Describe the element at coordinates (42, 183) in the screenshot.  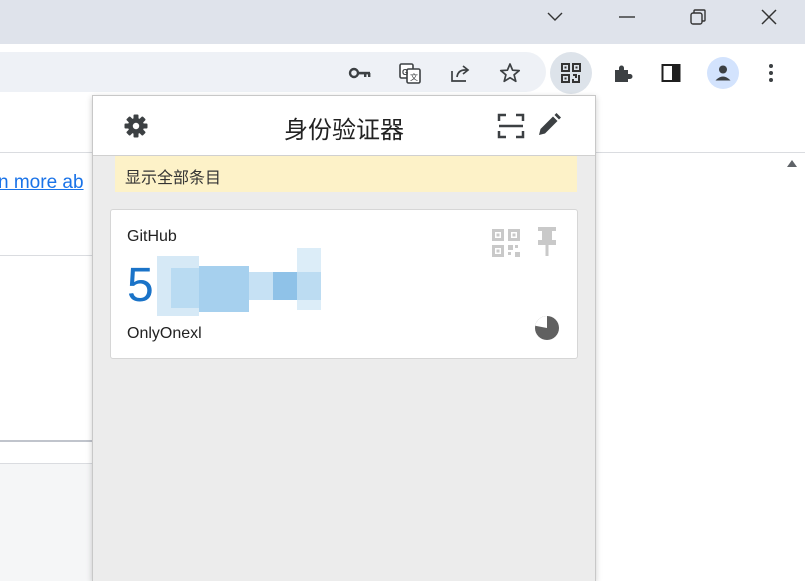
I see `learn-more-link: n more ab` at that location.